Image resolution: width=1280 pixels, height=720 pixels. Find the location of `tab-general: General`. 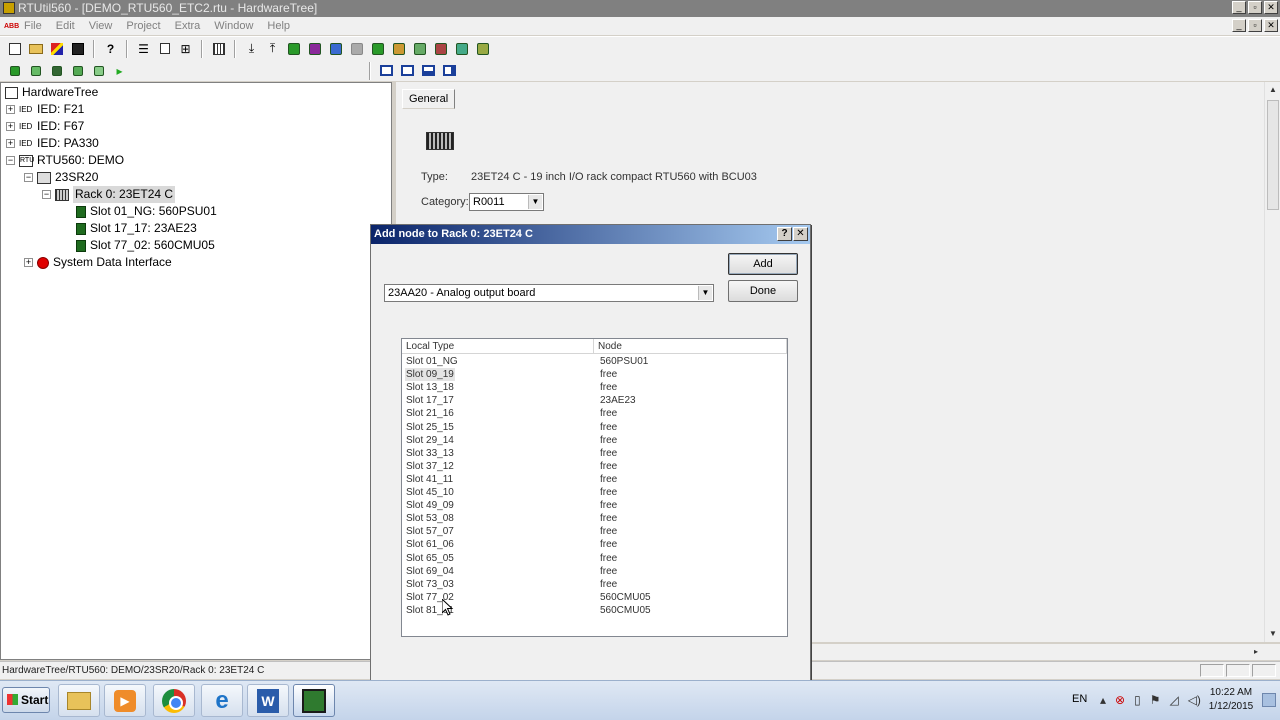

tab-general: General is located at coordinates (429, 99).